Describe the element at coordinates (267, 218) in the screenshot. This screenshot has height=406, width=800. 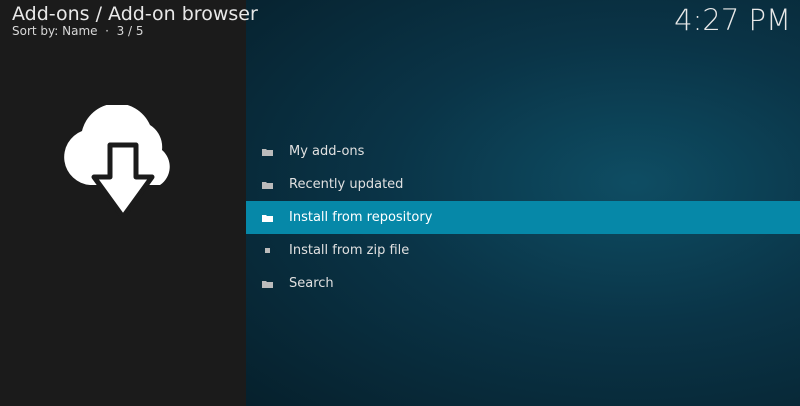
I see `folder-open-icon` at that location.